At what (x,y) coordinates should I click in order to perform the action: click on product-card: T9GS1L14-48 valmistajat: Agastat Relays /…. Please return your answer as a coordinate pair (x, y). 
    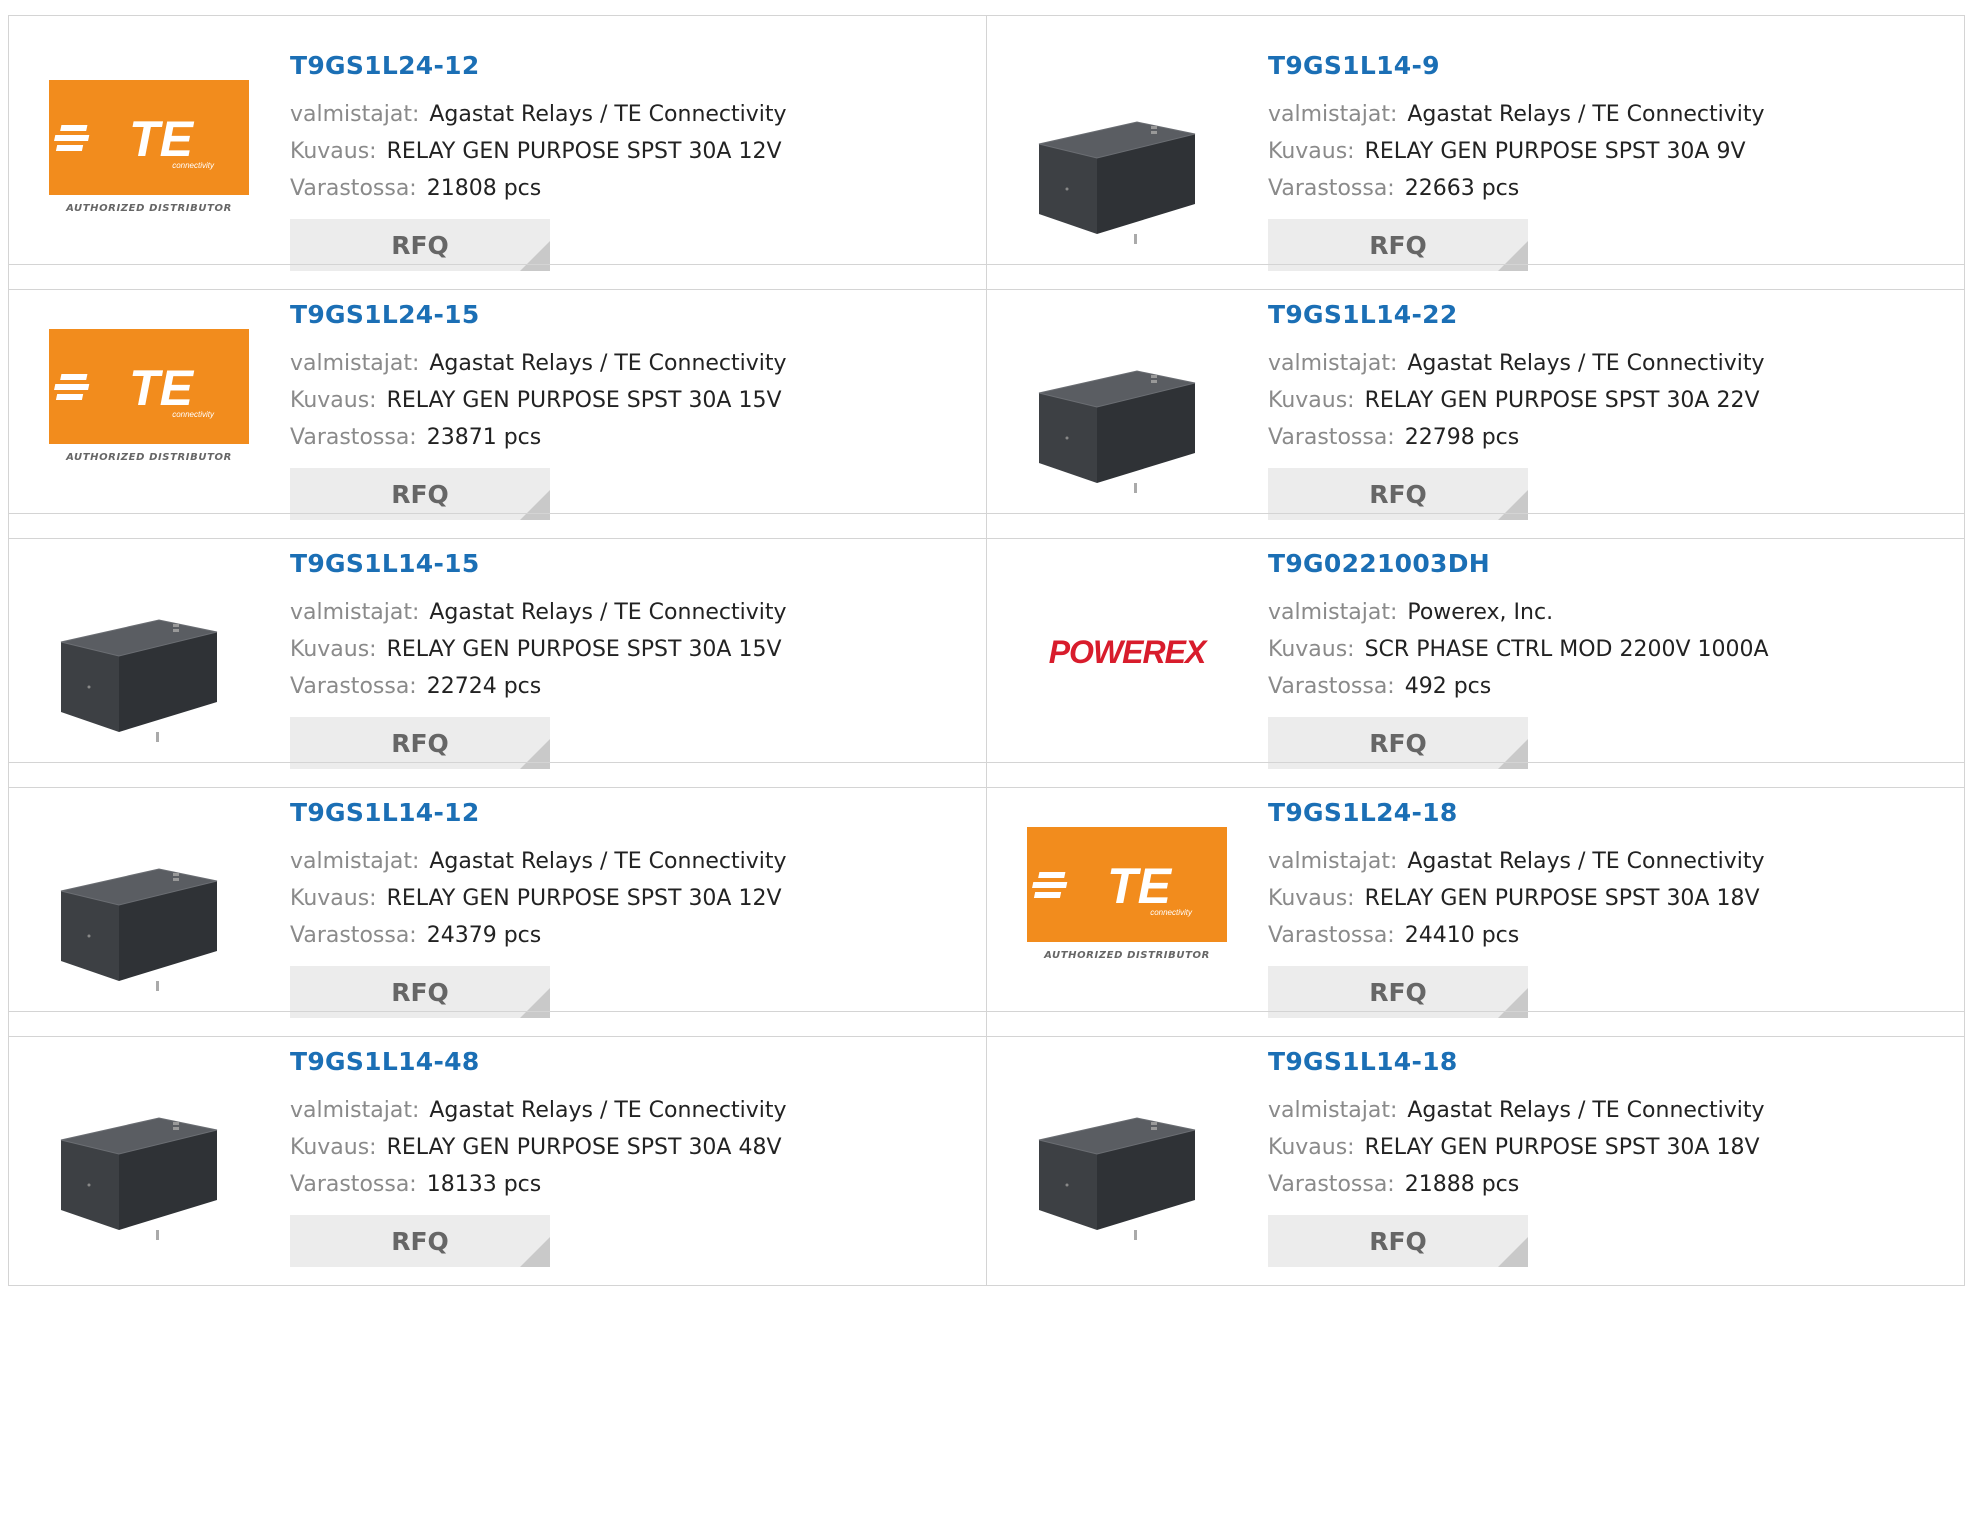
    Looking at the image, I should click on (498, 1148).